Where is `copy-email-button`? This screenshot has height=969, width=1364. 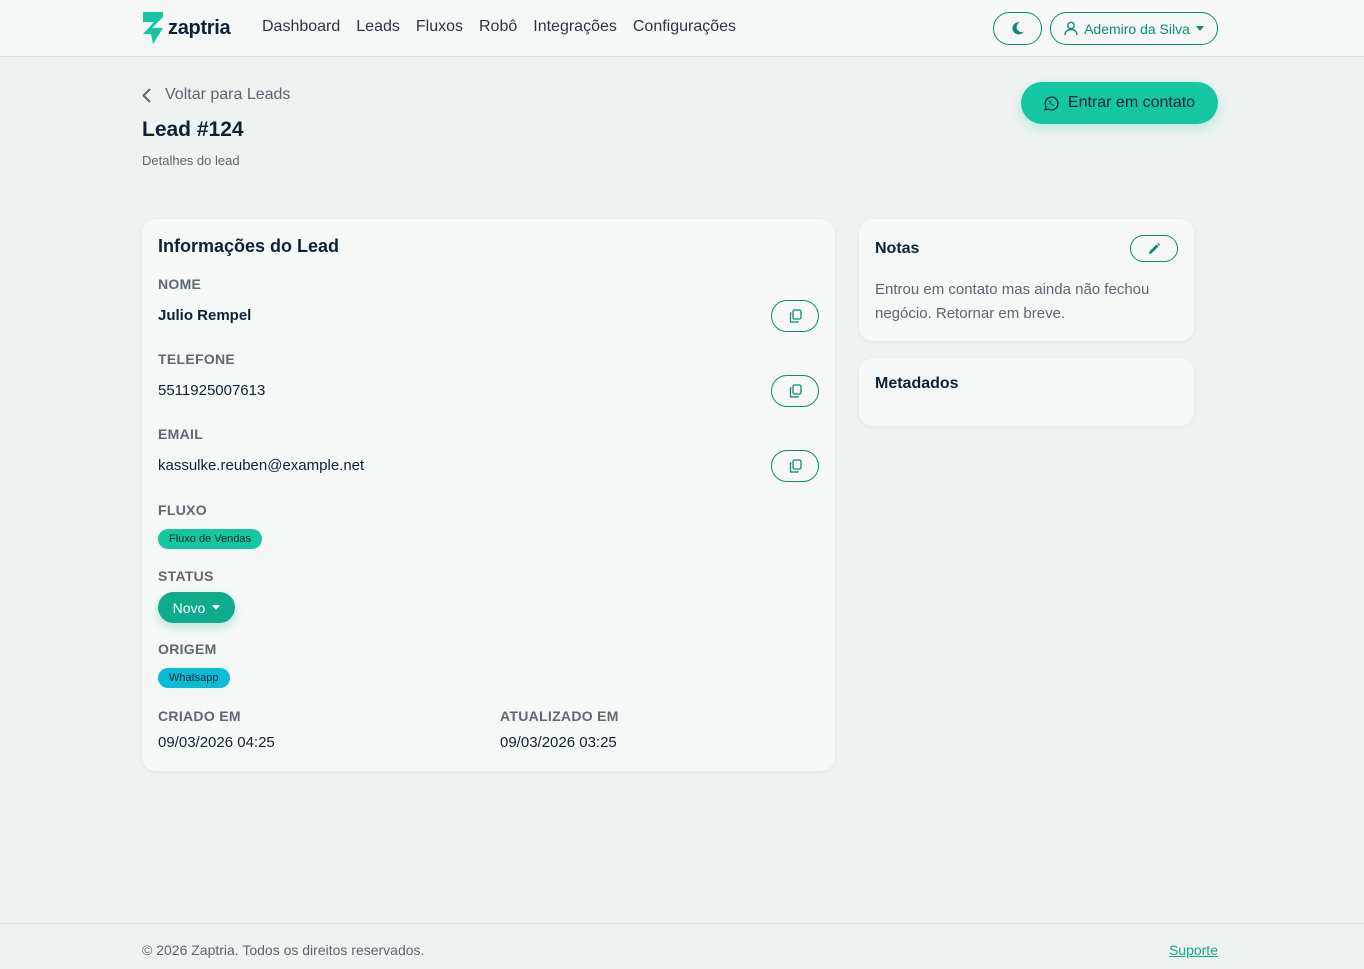 copy-email-button is located at coordinates (795, 466).